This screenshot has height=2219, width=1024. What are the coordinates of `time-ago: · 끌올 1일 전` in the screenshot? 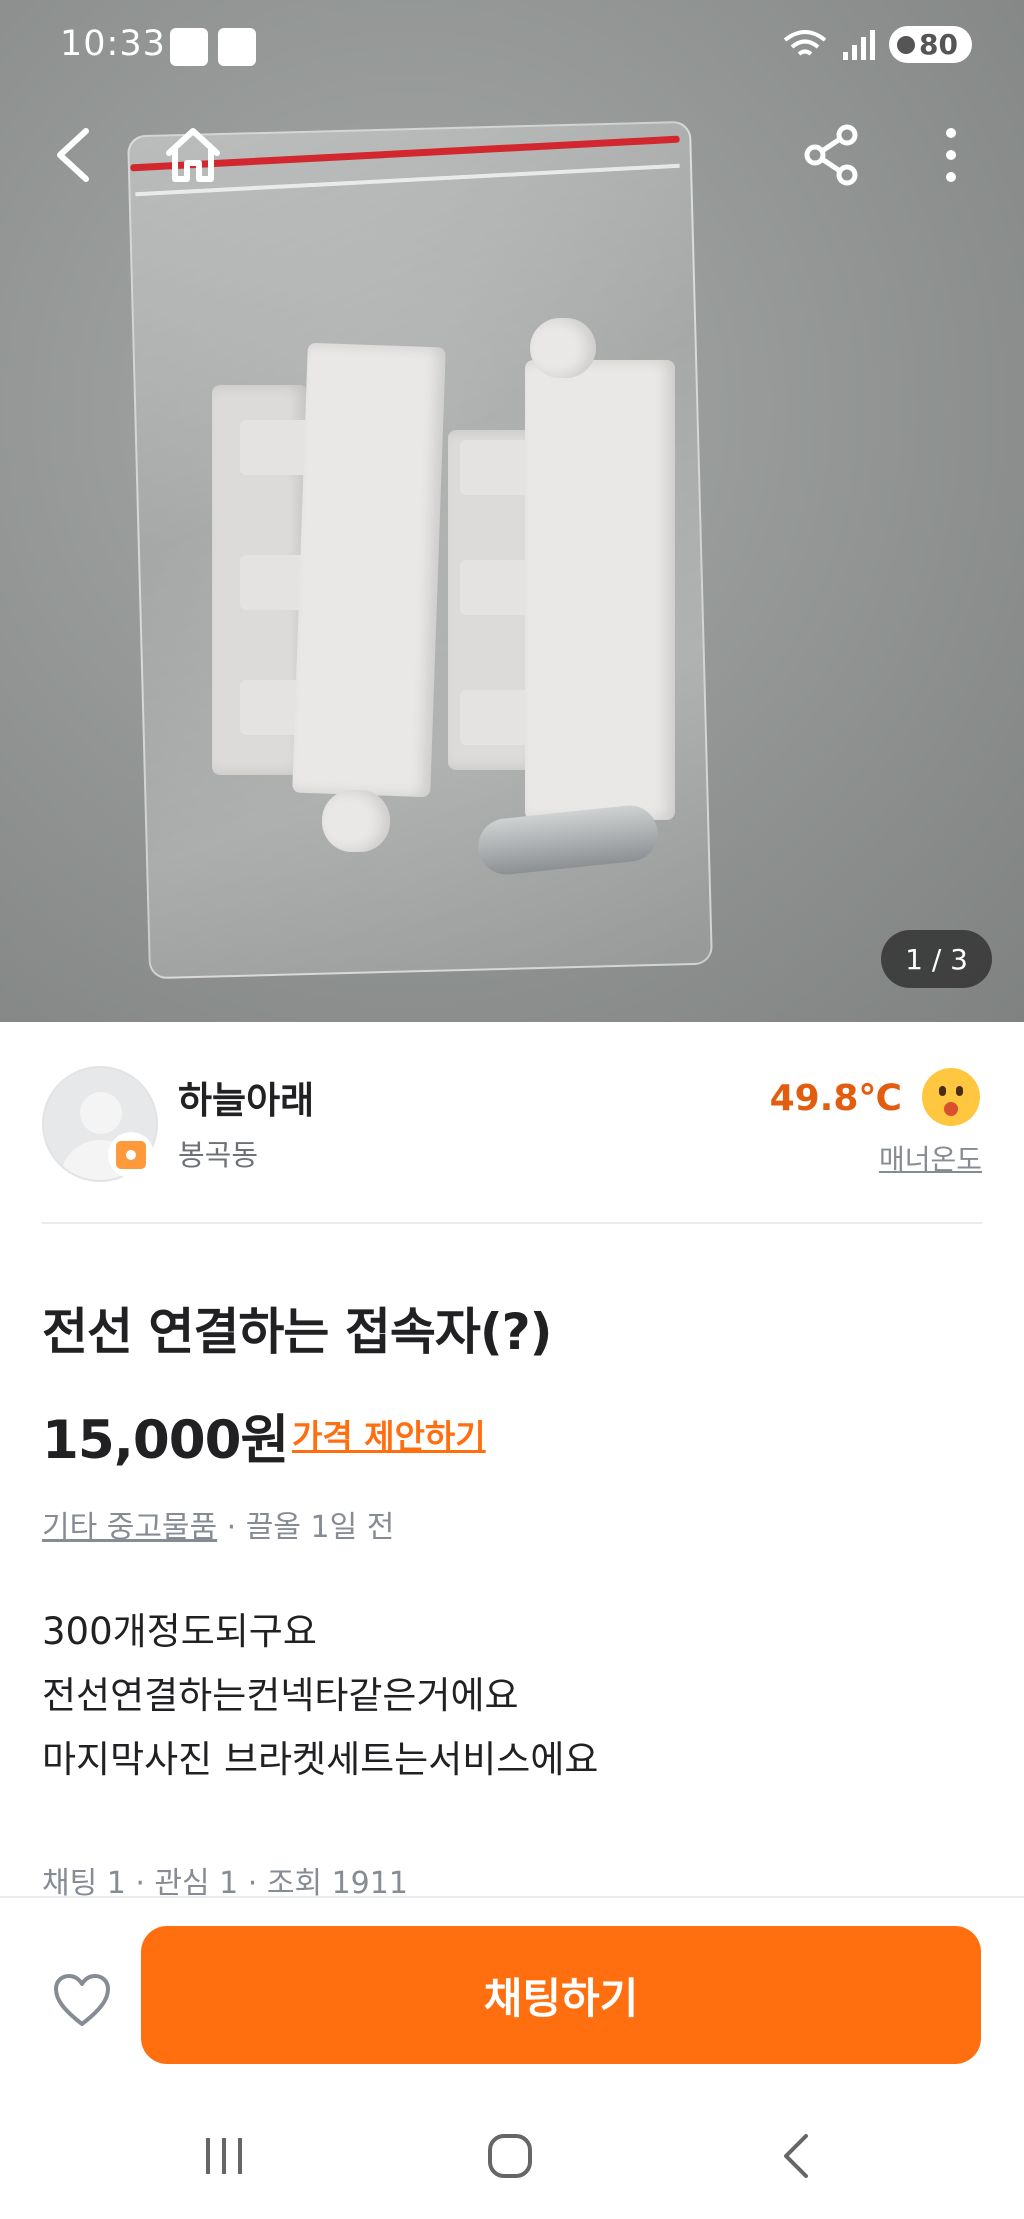 It's located at (306, 1527).